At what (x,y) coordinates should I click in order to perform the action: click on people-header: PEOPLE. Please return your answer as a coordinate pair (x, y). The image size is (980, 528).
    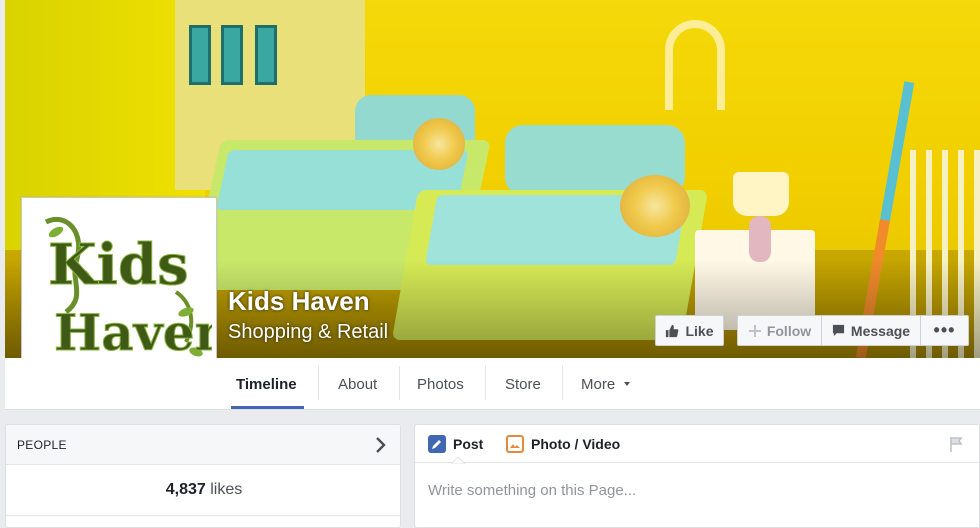
    Looking at the image, I should click on (203, 445).